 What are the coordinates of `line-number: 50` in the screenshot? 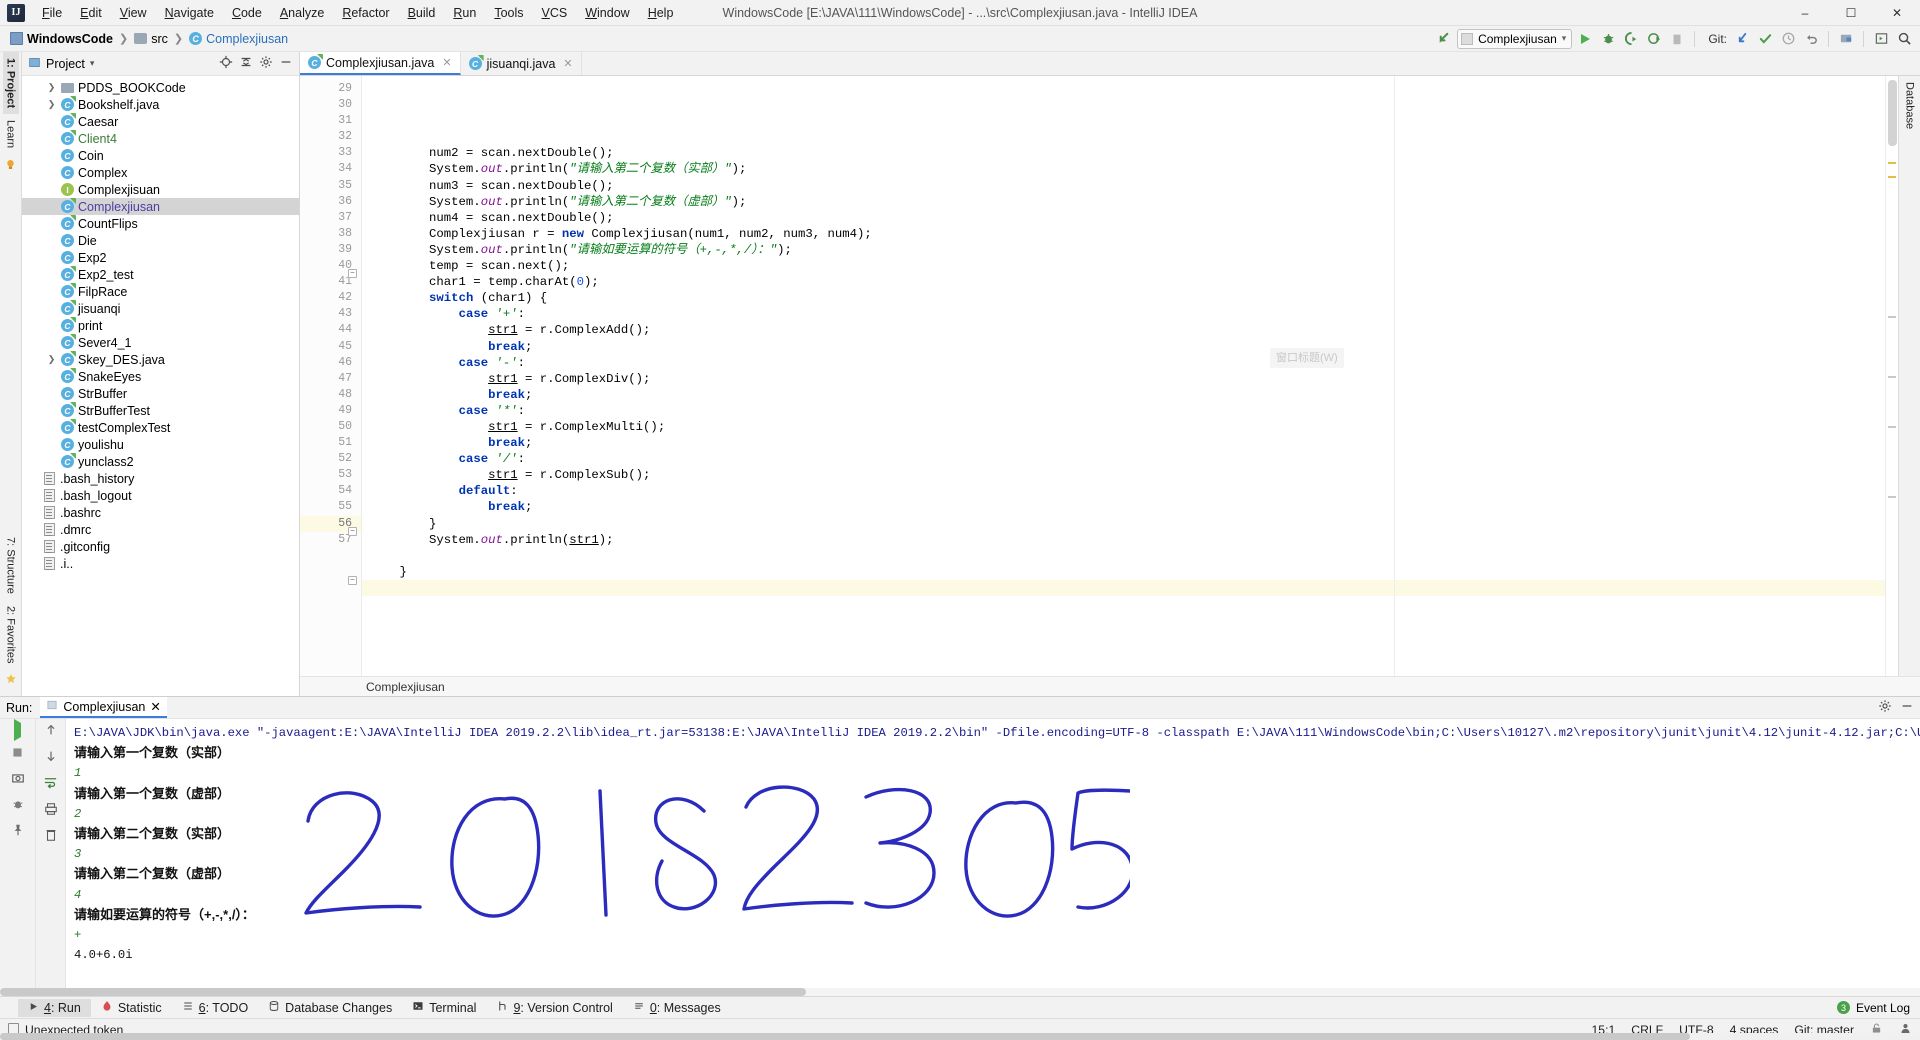 It's located at (330, 427).